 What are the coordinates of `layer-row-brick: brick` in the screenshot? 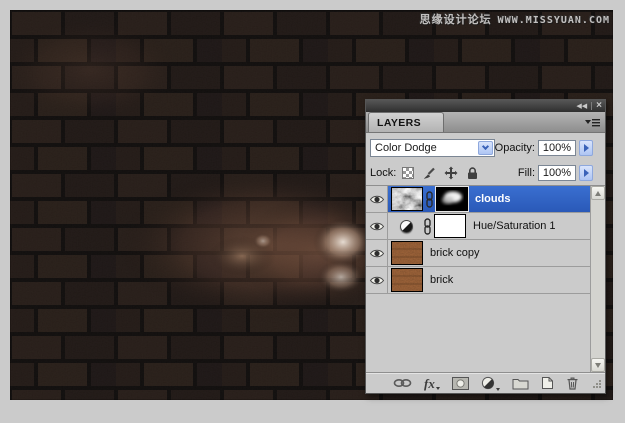 It's located at (478, 280).